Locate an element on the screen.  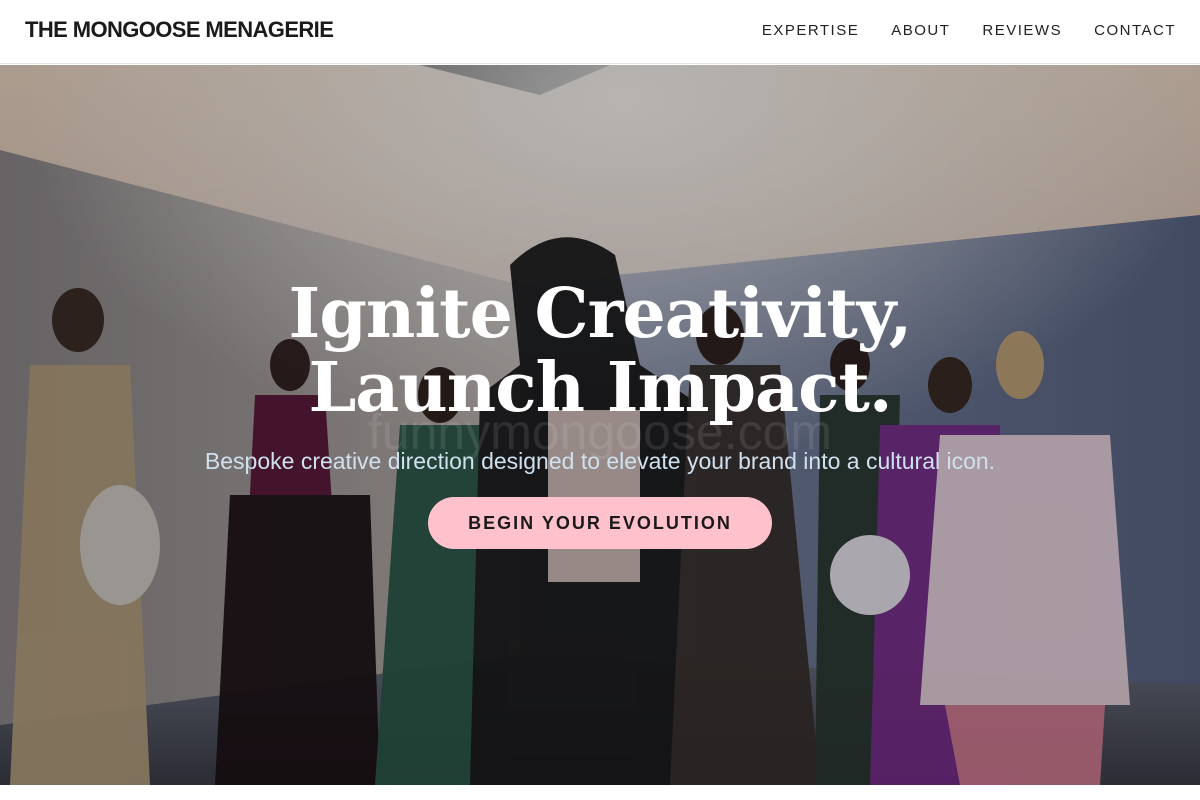
hero-title: Ignite Creativity, Launch Impact. is located at coordinates (600, 351).